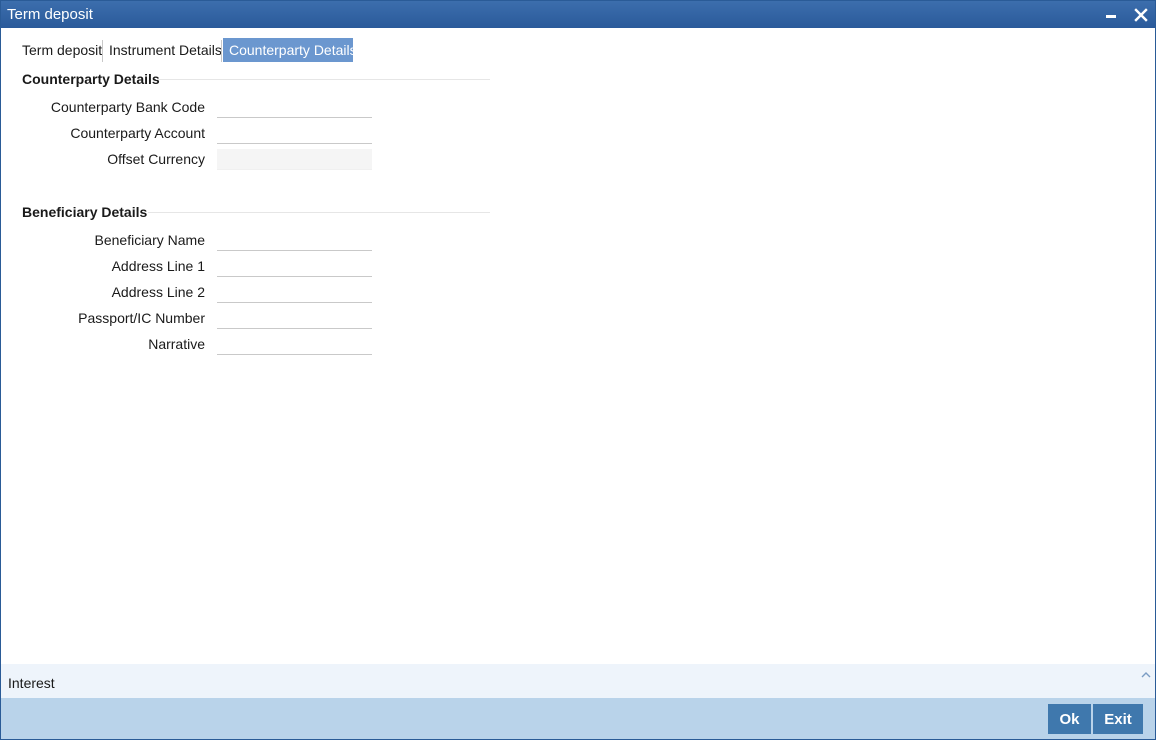 This screenshot has width=1156, height=740. I want to click on interest-section-label: Interest, so click(31, 683).